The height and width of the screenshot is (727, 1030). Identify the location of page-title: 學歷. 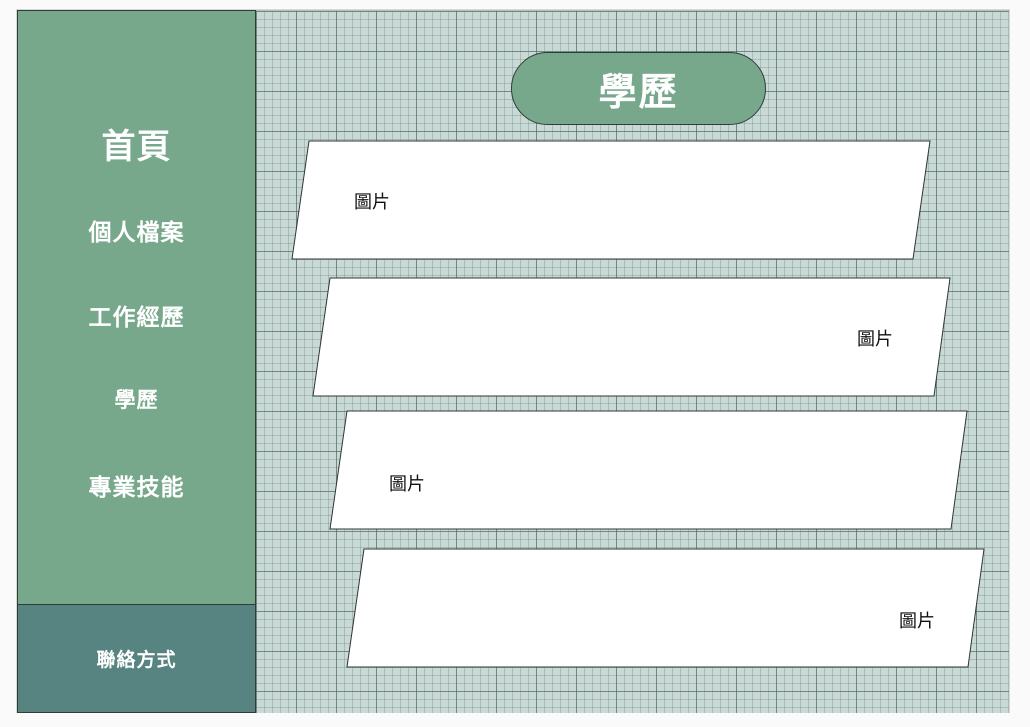
(638, 88).